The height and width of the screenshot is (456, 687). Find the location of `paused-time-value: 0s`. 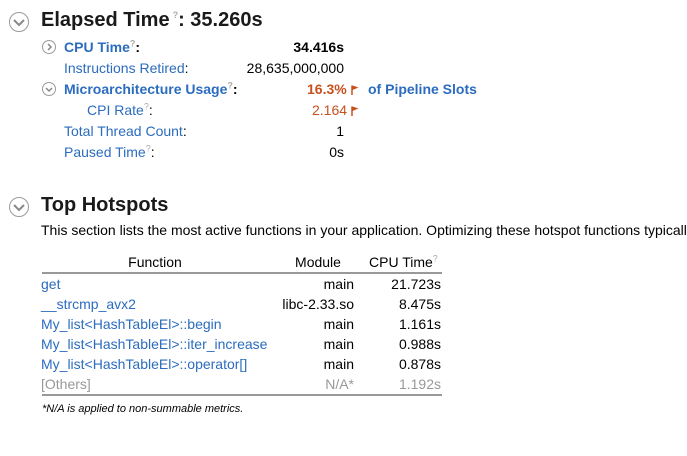

paused-time-value: 0s is located at coordinates (336, 152).